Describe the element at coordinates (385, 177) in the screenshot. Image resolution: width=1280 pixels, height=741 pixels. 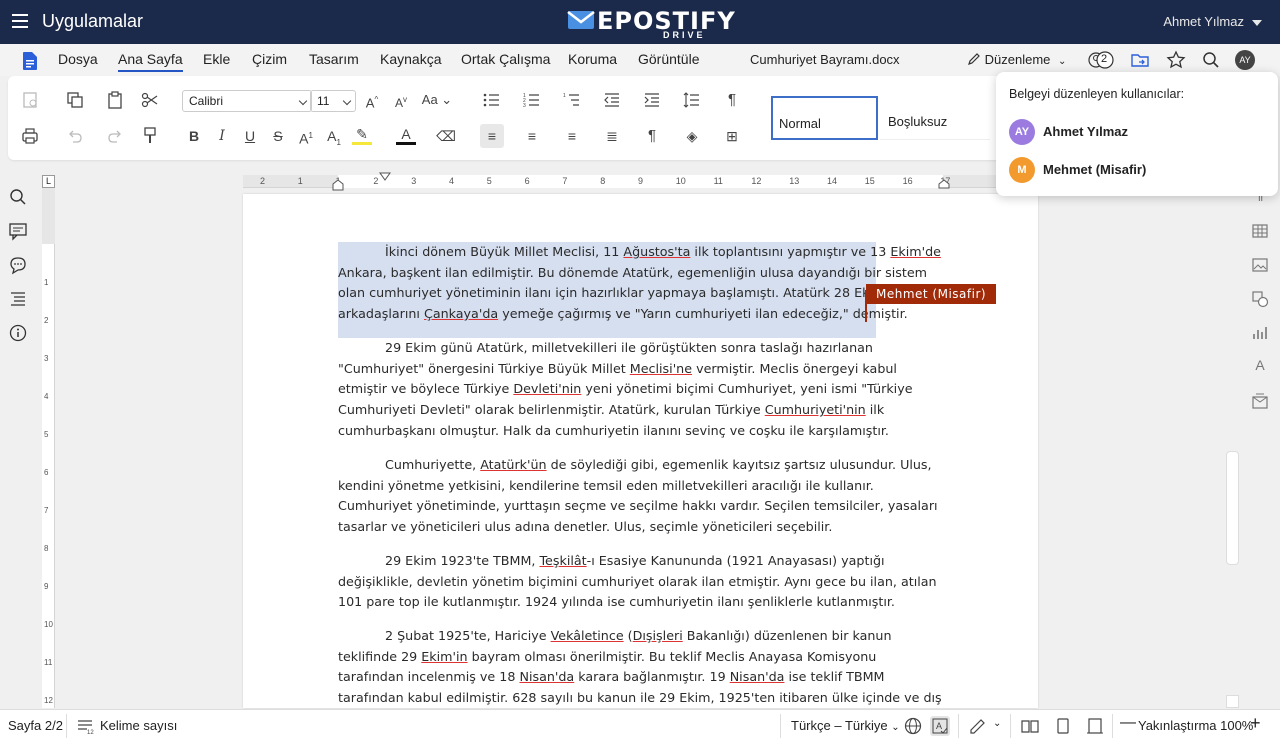
I see `first-line-indent-marker` at that location.